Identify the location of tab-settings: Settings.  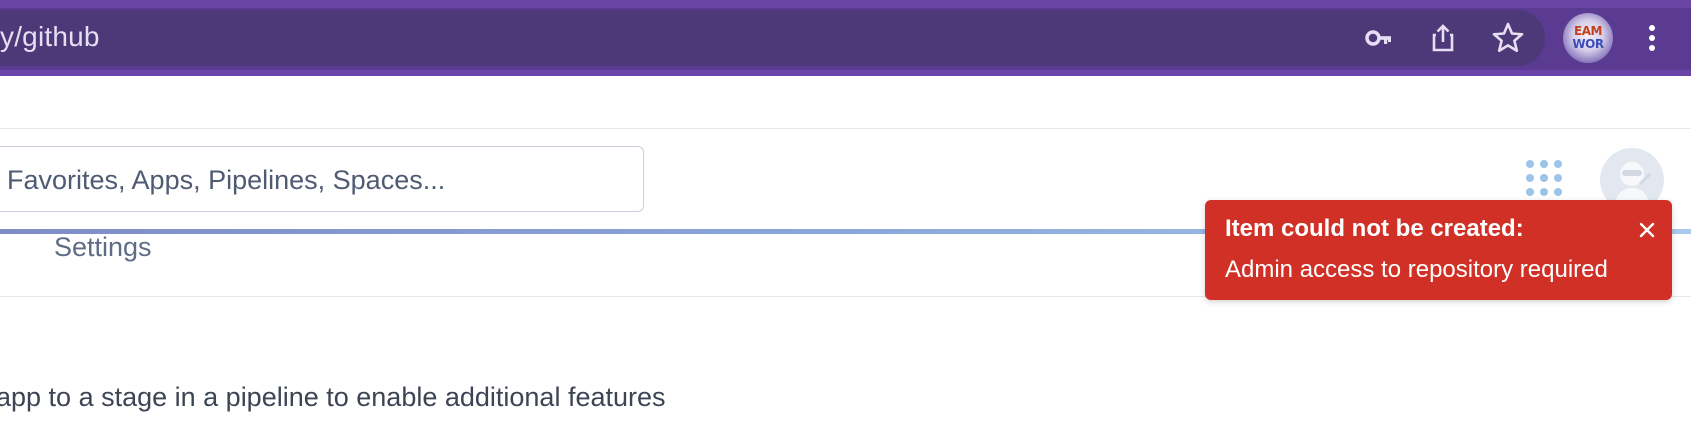
(103, 247).